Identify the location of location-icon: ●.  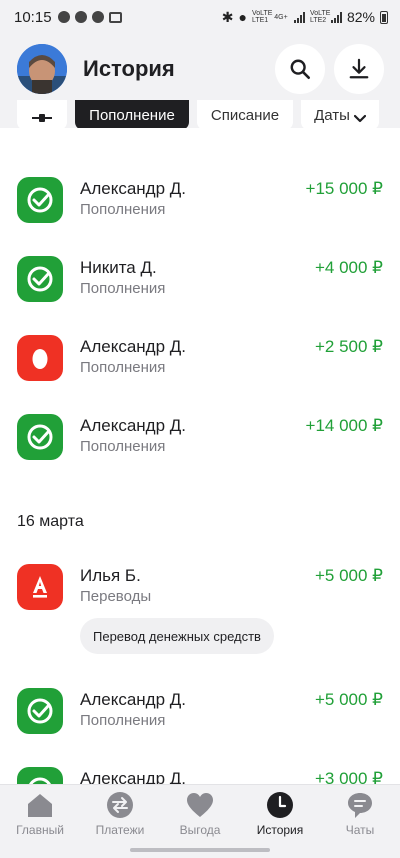
(242, 17).